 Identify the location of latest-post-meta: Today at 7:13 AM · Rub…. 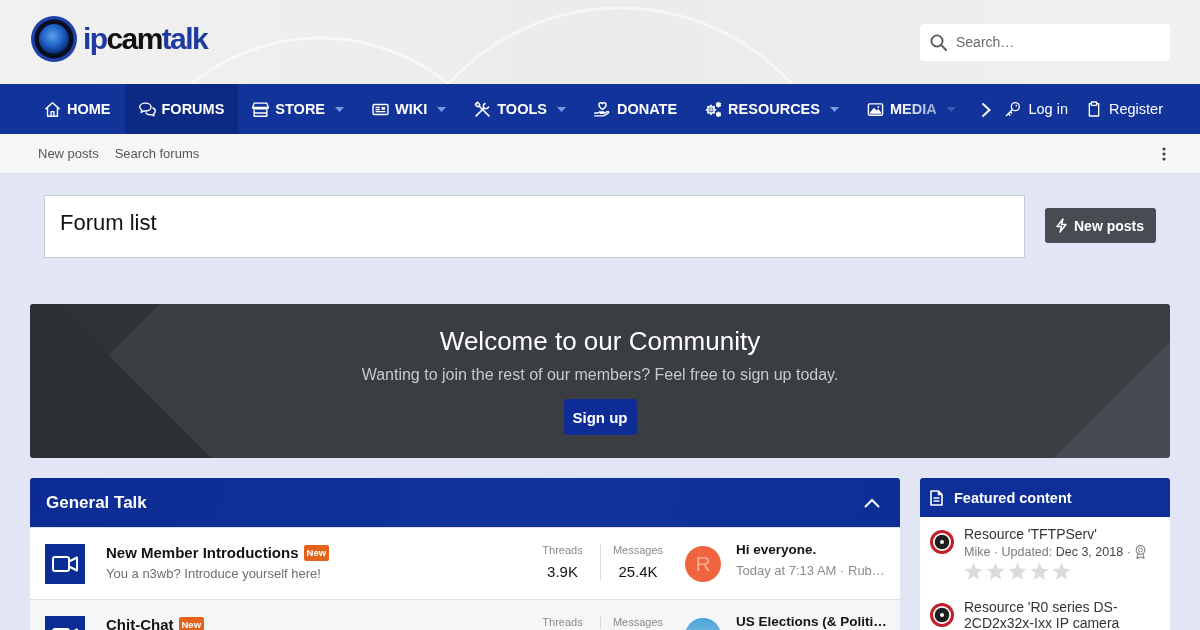
(810, 570).